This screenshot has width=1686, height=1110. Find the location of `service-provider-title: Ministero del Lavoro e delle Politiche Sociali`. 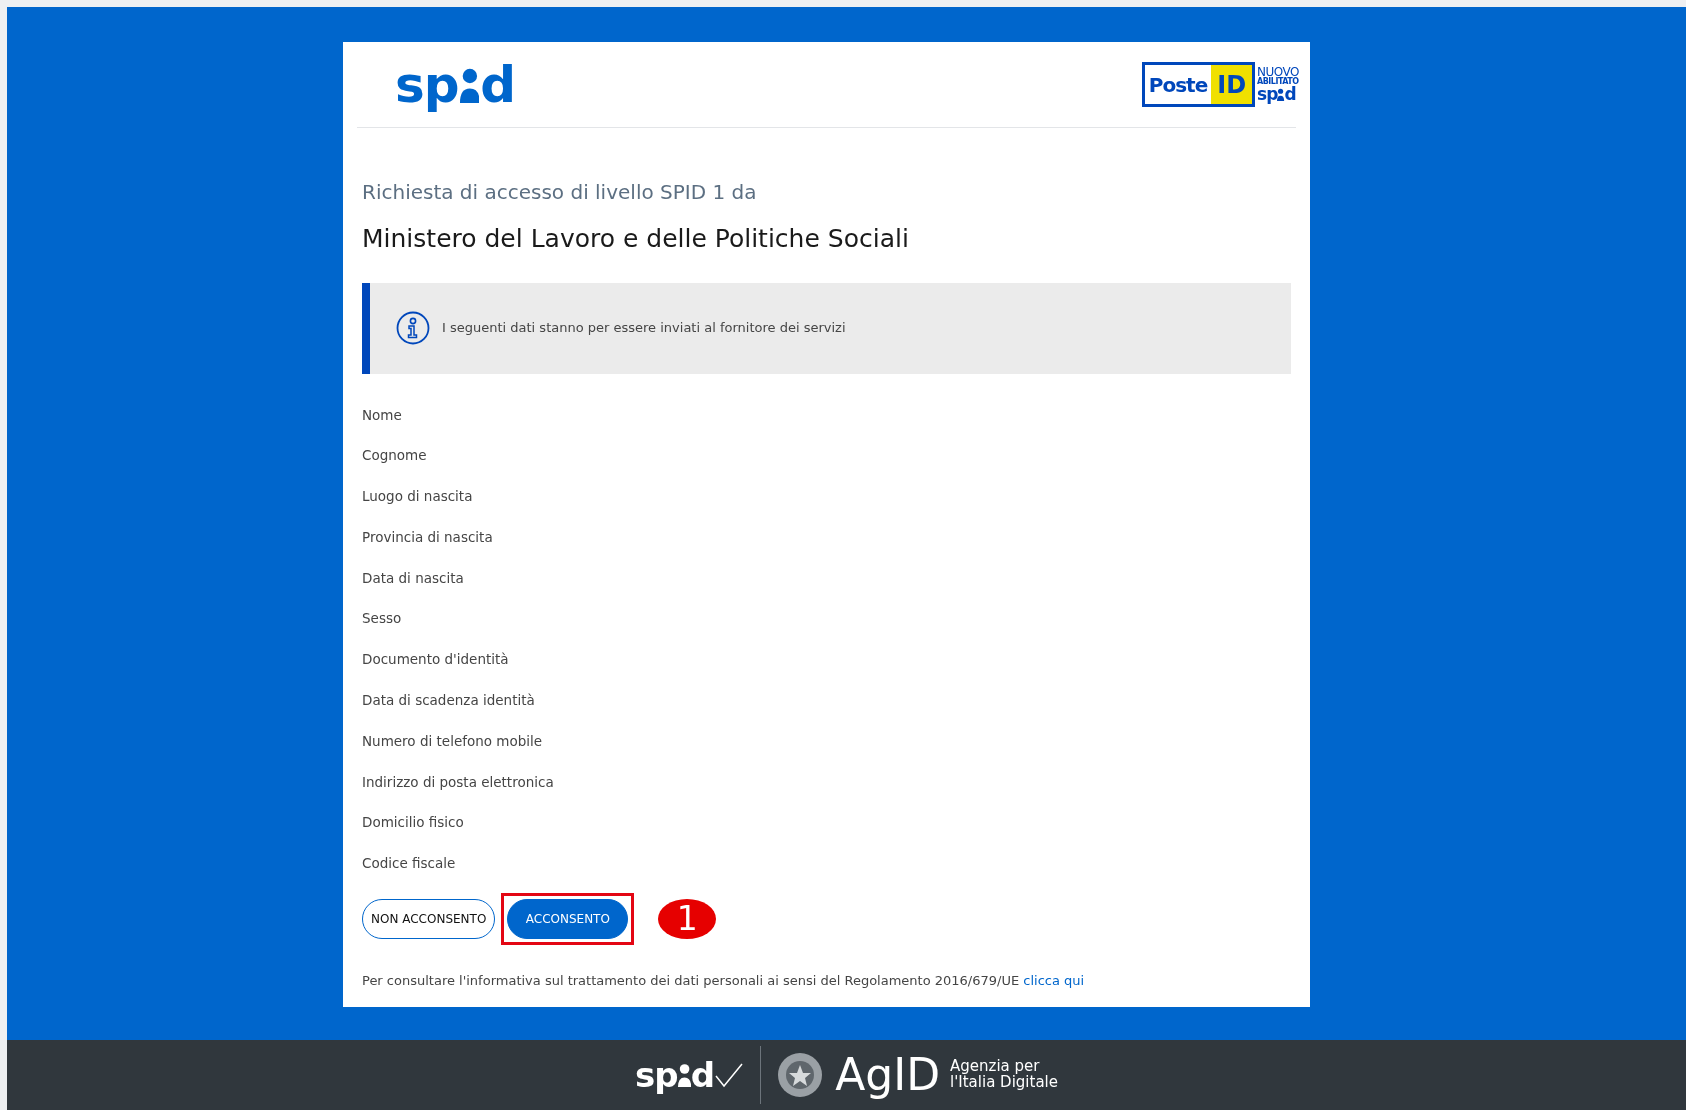

service-provider-title: Ministero del Lavoro e delle Politiche Sociali is located at coordinates (636, 239).